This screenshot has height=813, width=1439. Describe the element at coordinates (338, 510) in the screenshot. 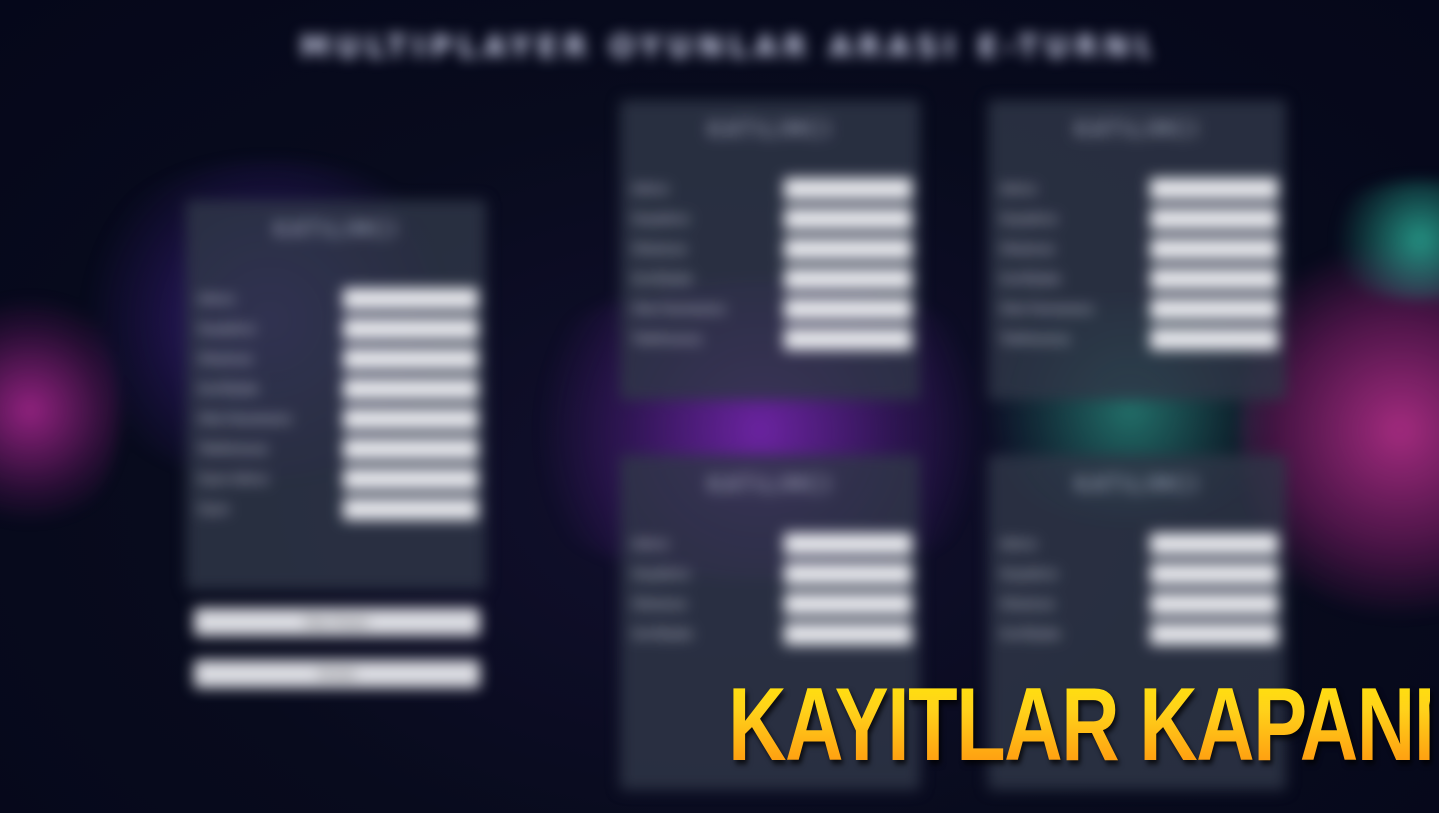

I see `field-row: Oyun` at that location.